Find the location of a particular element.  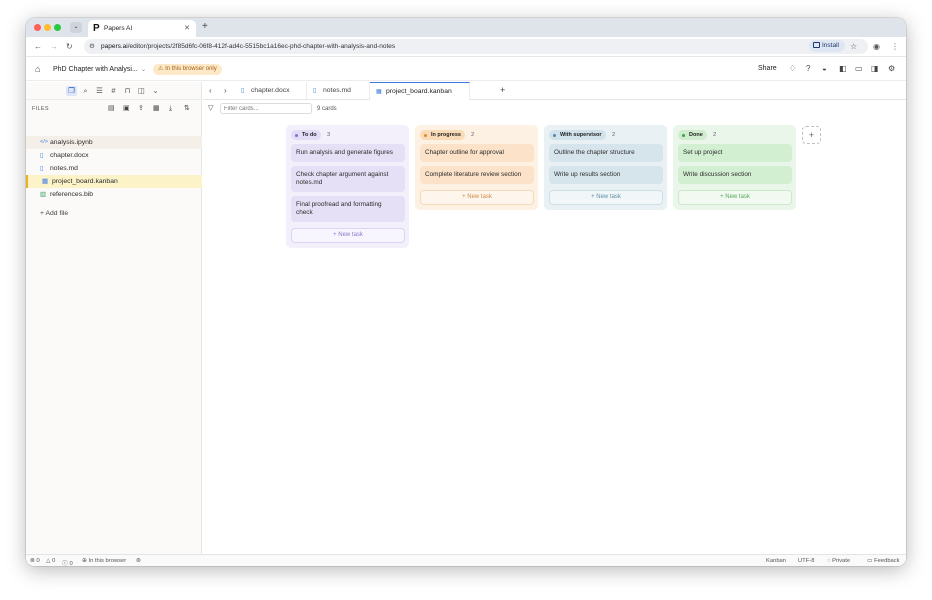

editor-tab-project-board: ▦ project_board.kanban is located at coordinates (420, 91).